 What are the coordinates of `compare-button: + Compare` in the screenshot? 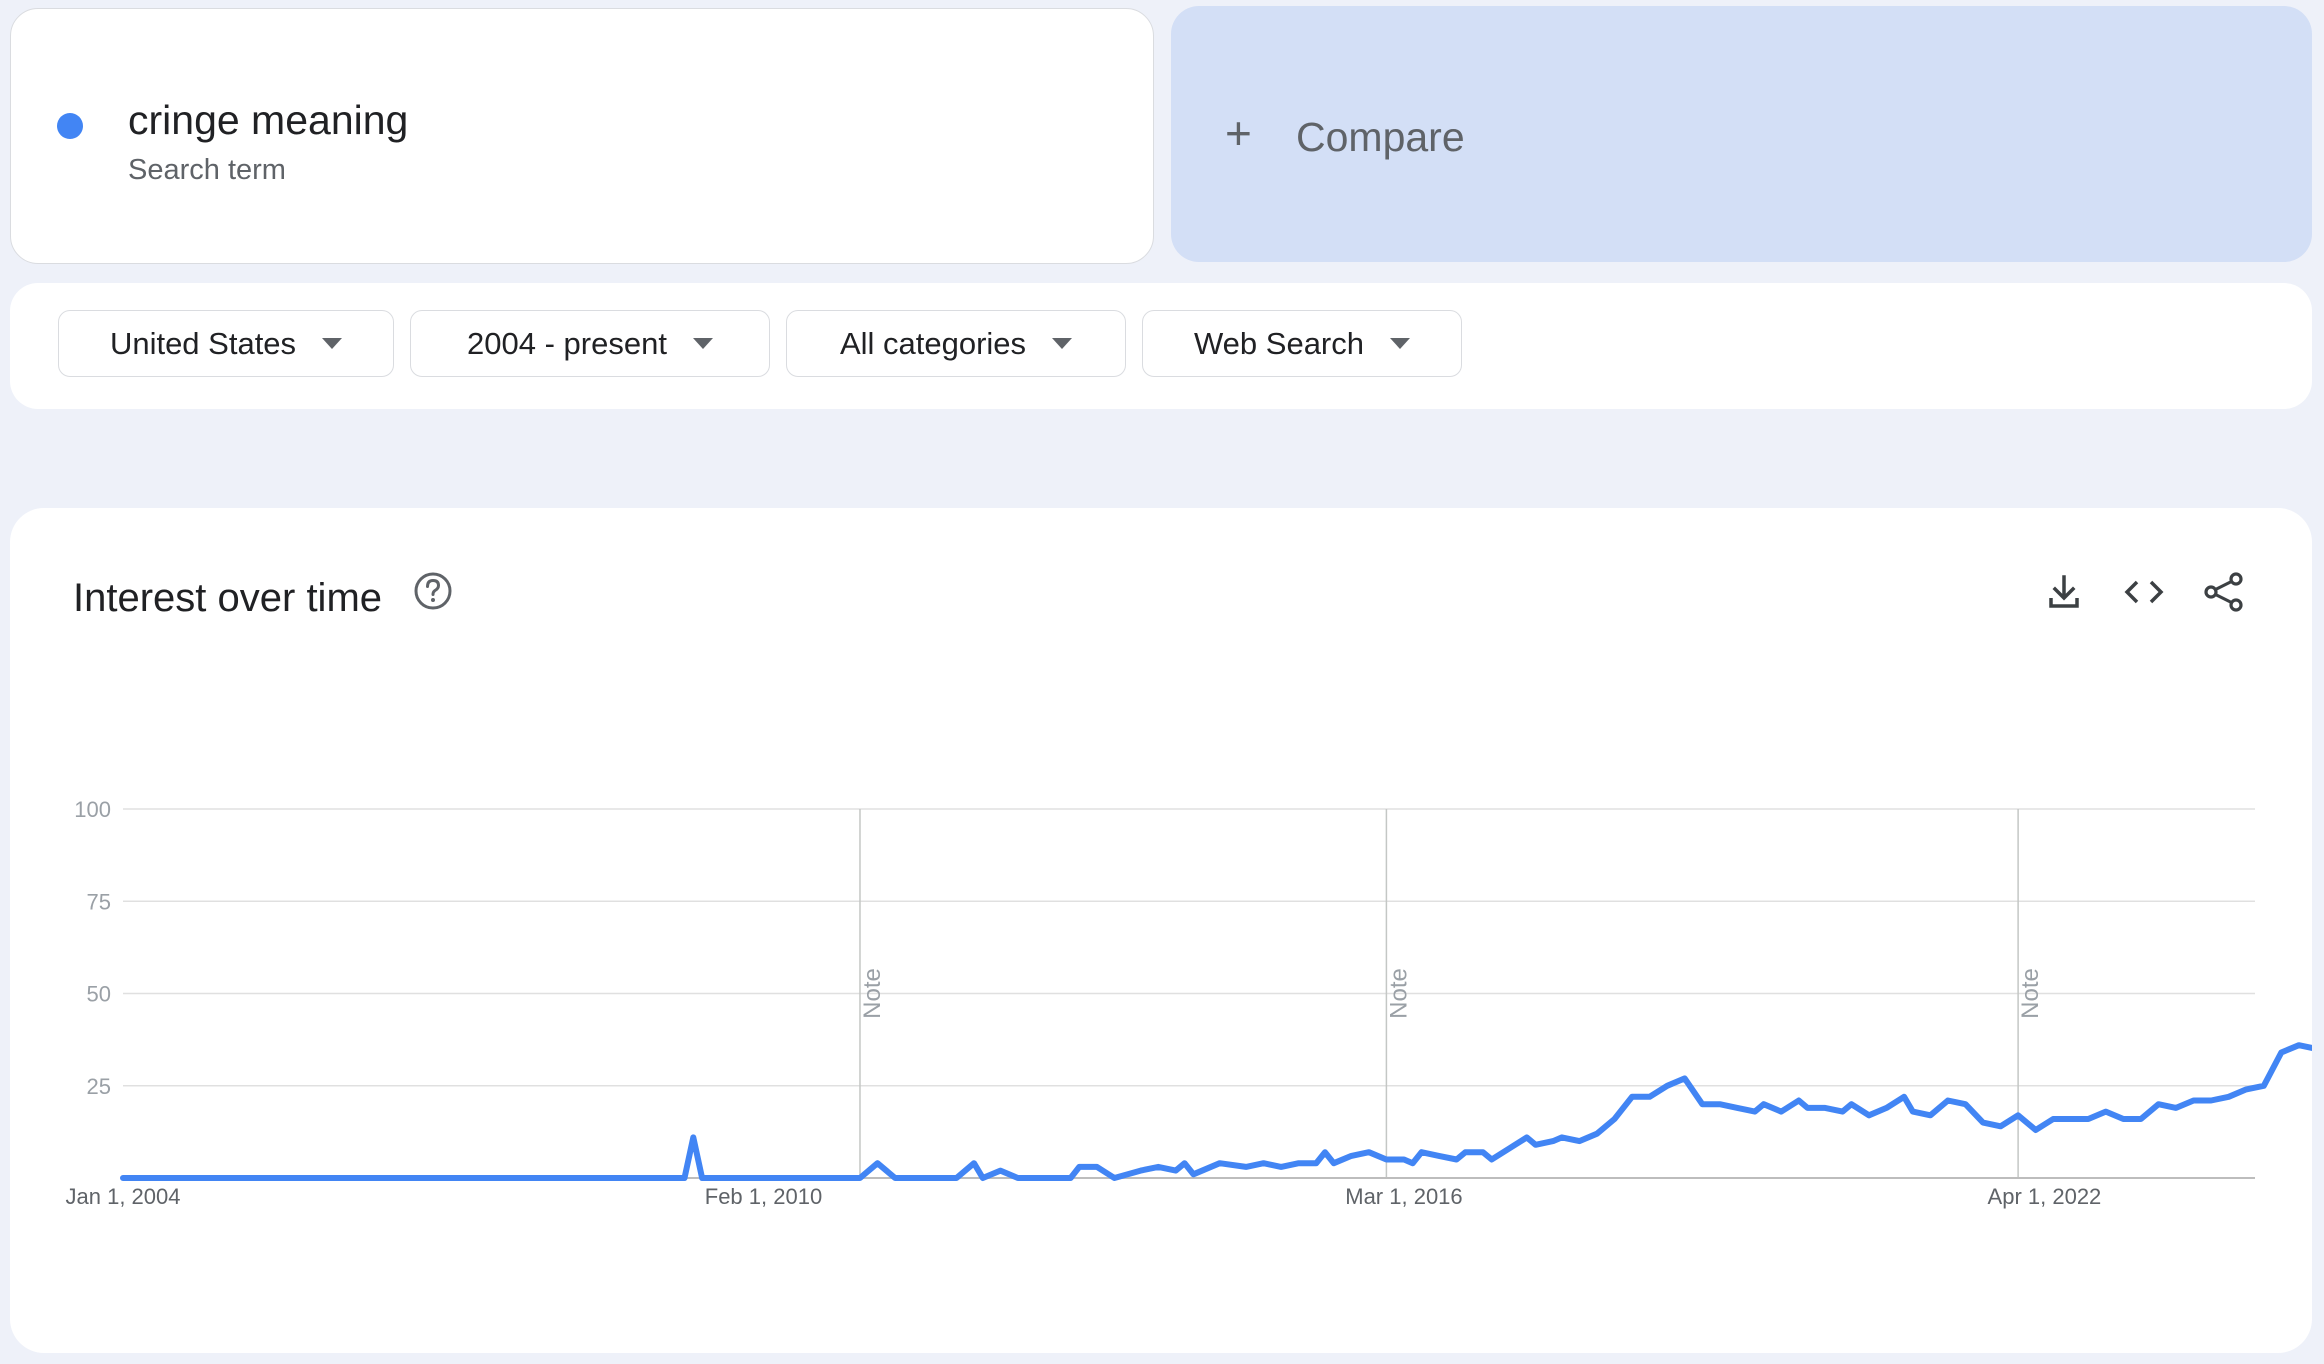 It's located at (1741, 134).